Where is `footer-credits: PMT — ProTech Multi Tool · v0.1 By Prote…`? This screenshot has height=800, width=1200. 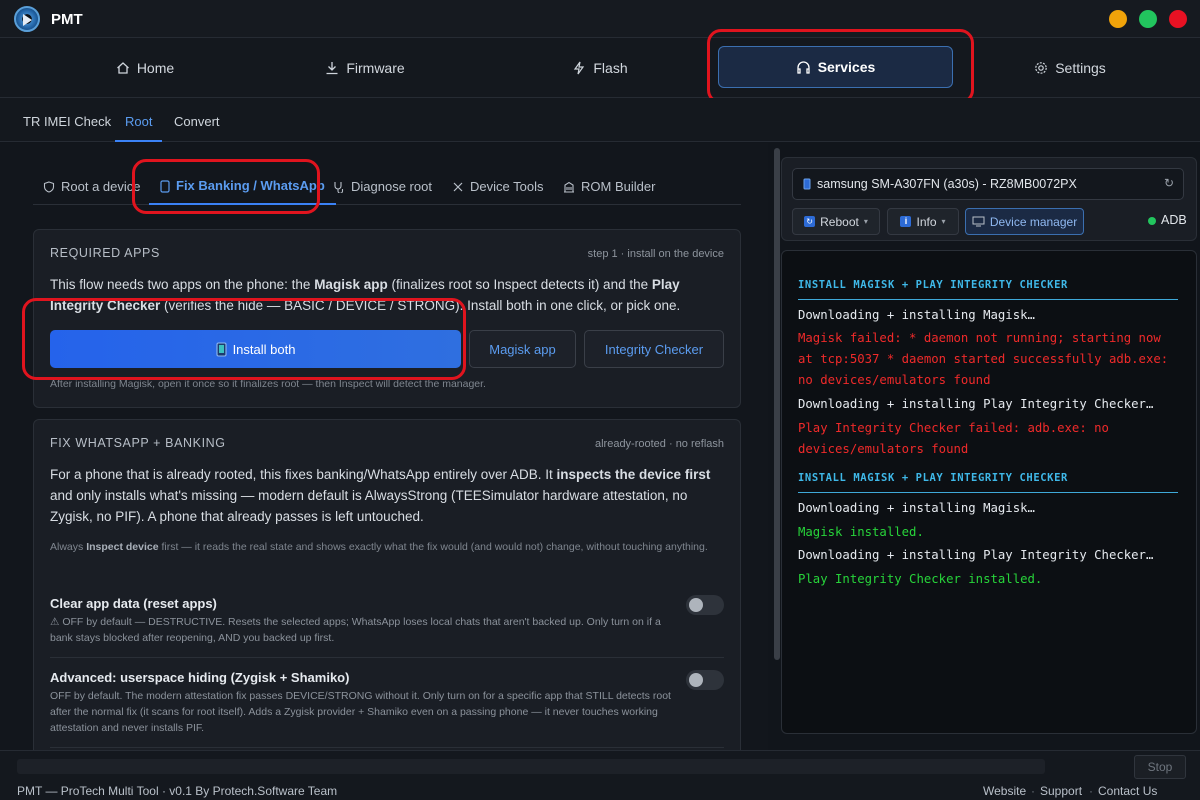 footer-credits: PMT — ProTech Multi Tool · v0.1 By Prote… is located at coordinates (177, 791).